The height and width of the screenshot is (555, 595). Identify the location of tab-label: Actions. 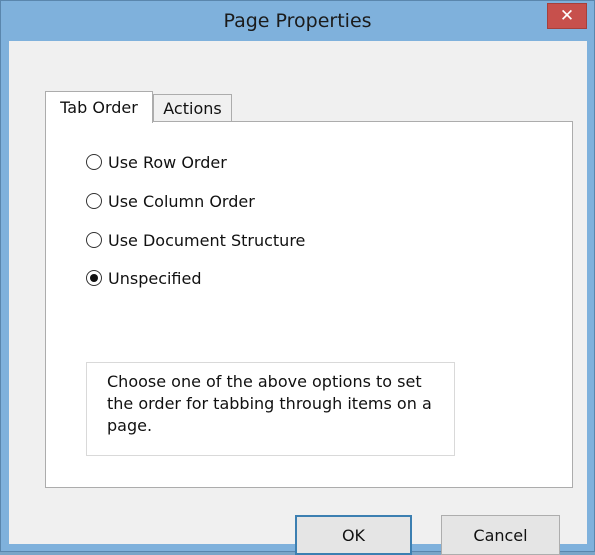
(192, 108).